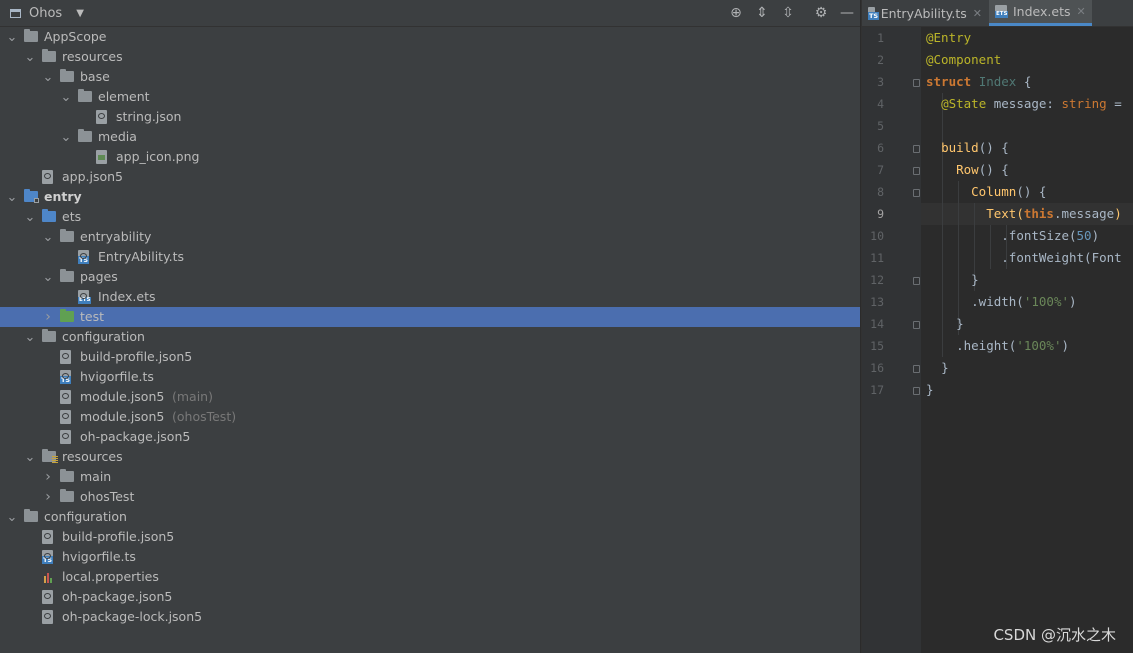 This screenshot has width=1133, height=653. I want to click on tree-row: module.json5 (main), so click(430, 397).